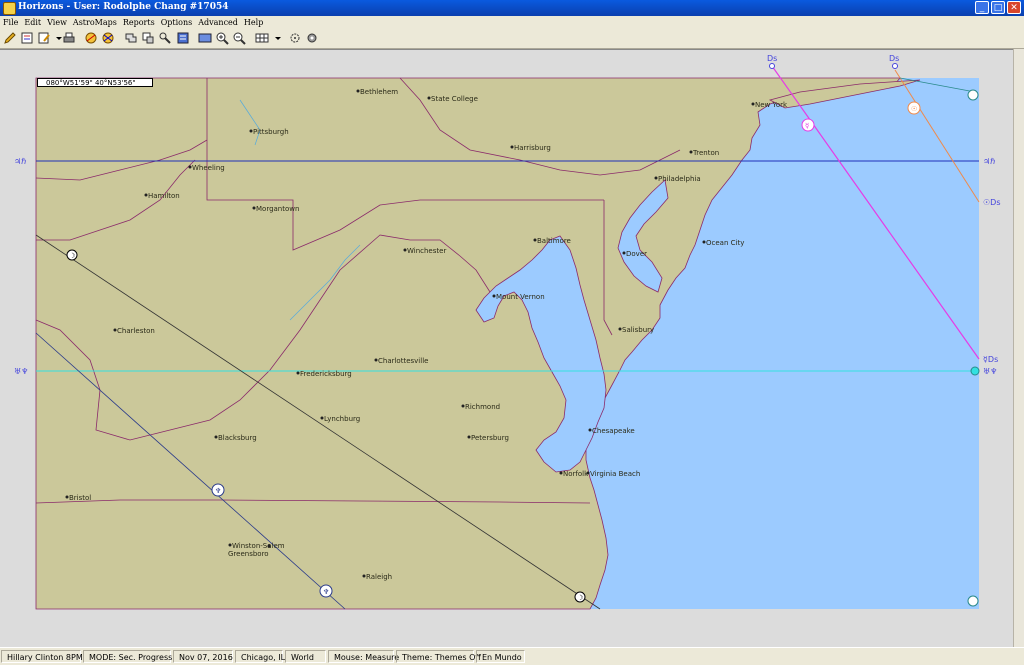 Image resolution: width=1024 pixels, height=665 pixels. I want to click on city-label: Dover, so click(636, 254).